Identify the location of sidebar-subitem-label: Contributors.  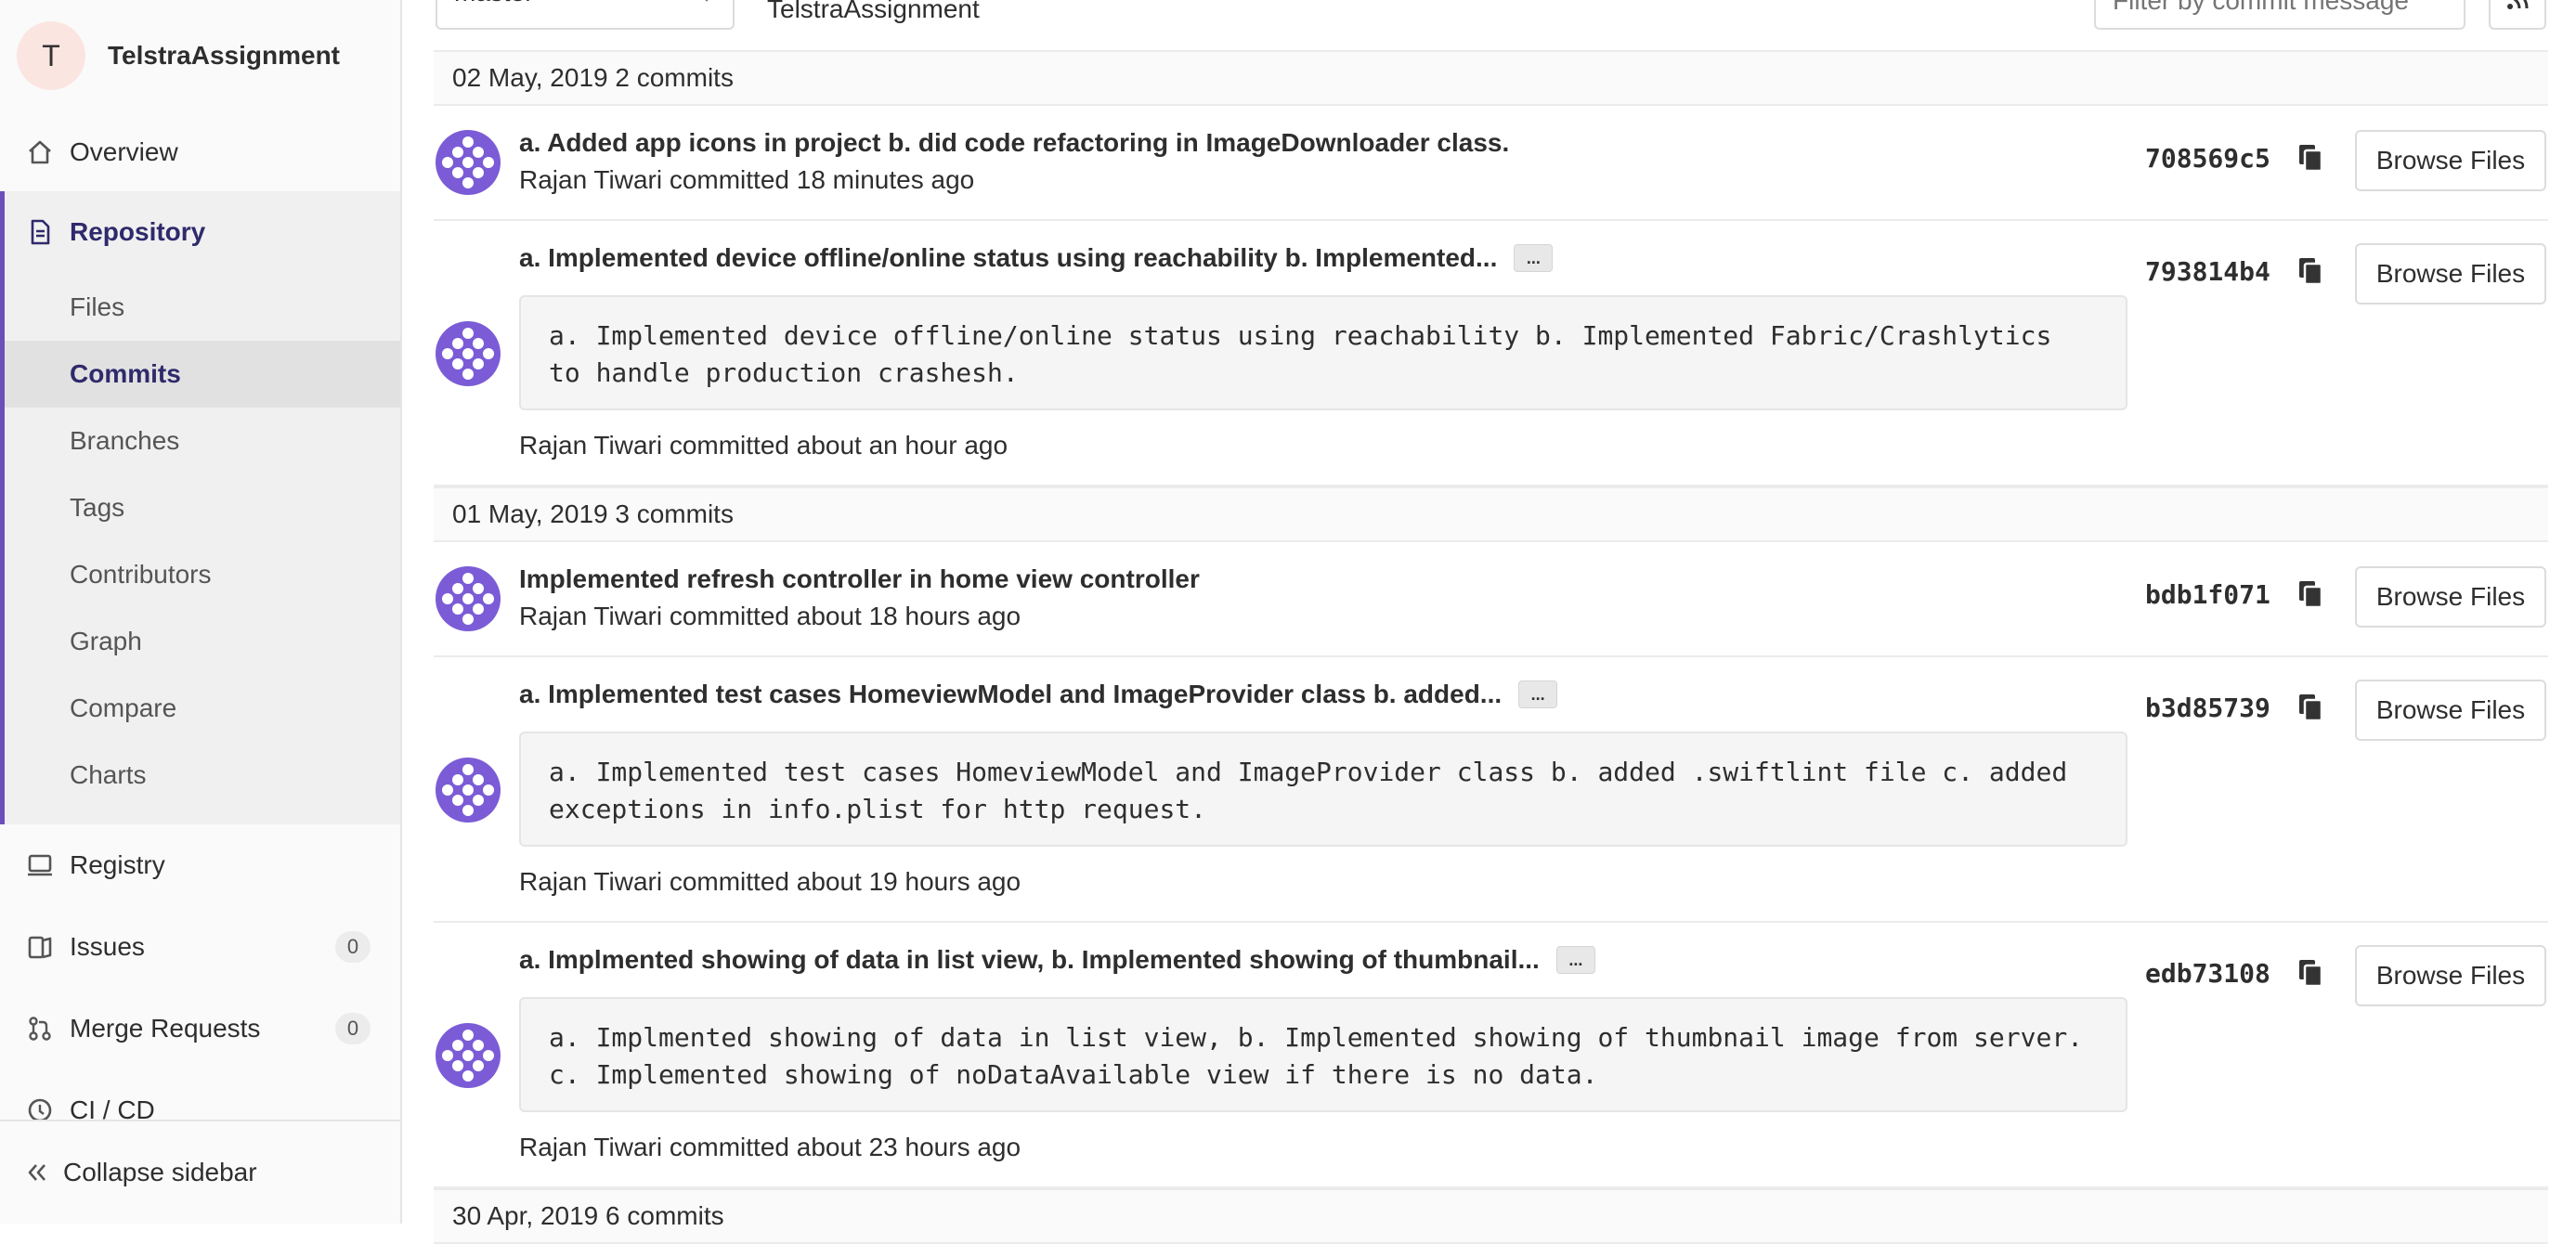
(141, 574).